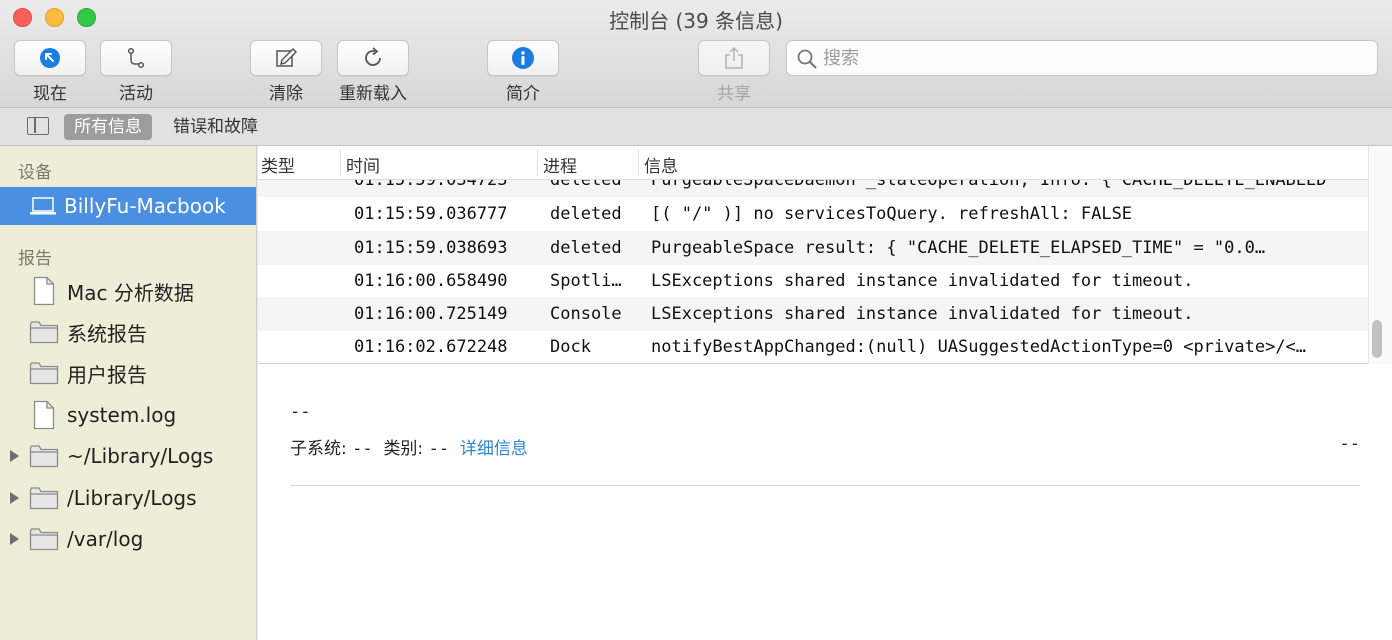  Describe the element at coordinates (300, 412) in the screenshot. I see `detail-title: --` at that location.